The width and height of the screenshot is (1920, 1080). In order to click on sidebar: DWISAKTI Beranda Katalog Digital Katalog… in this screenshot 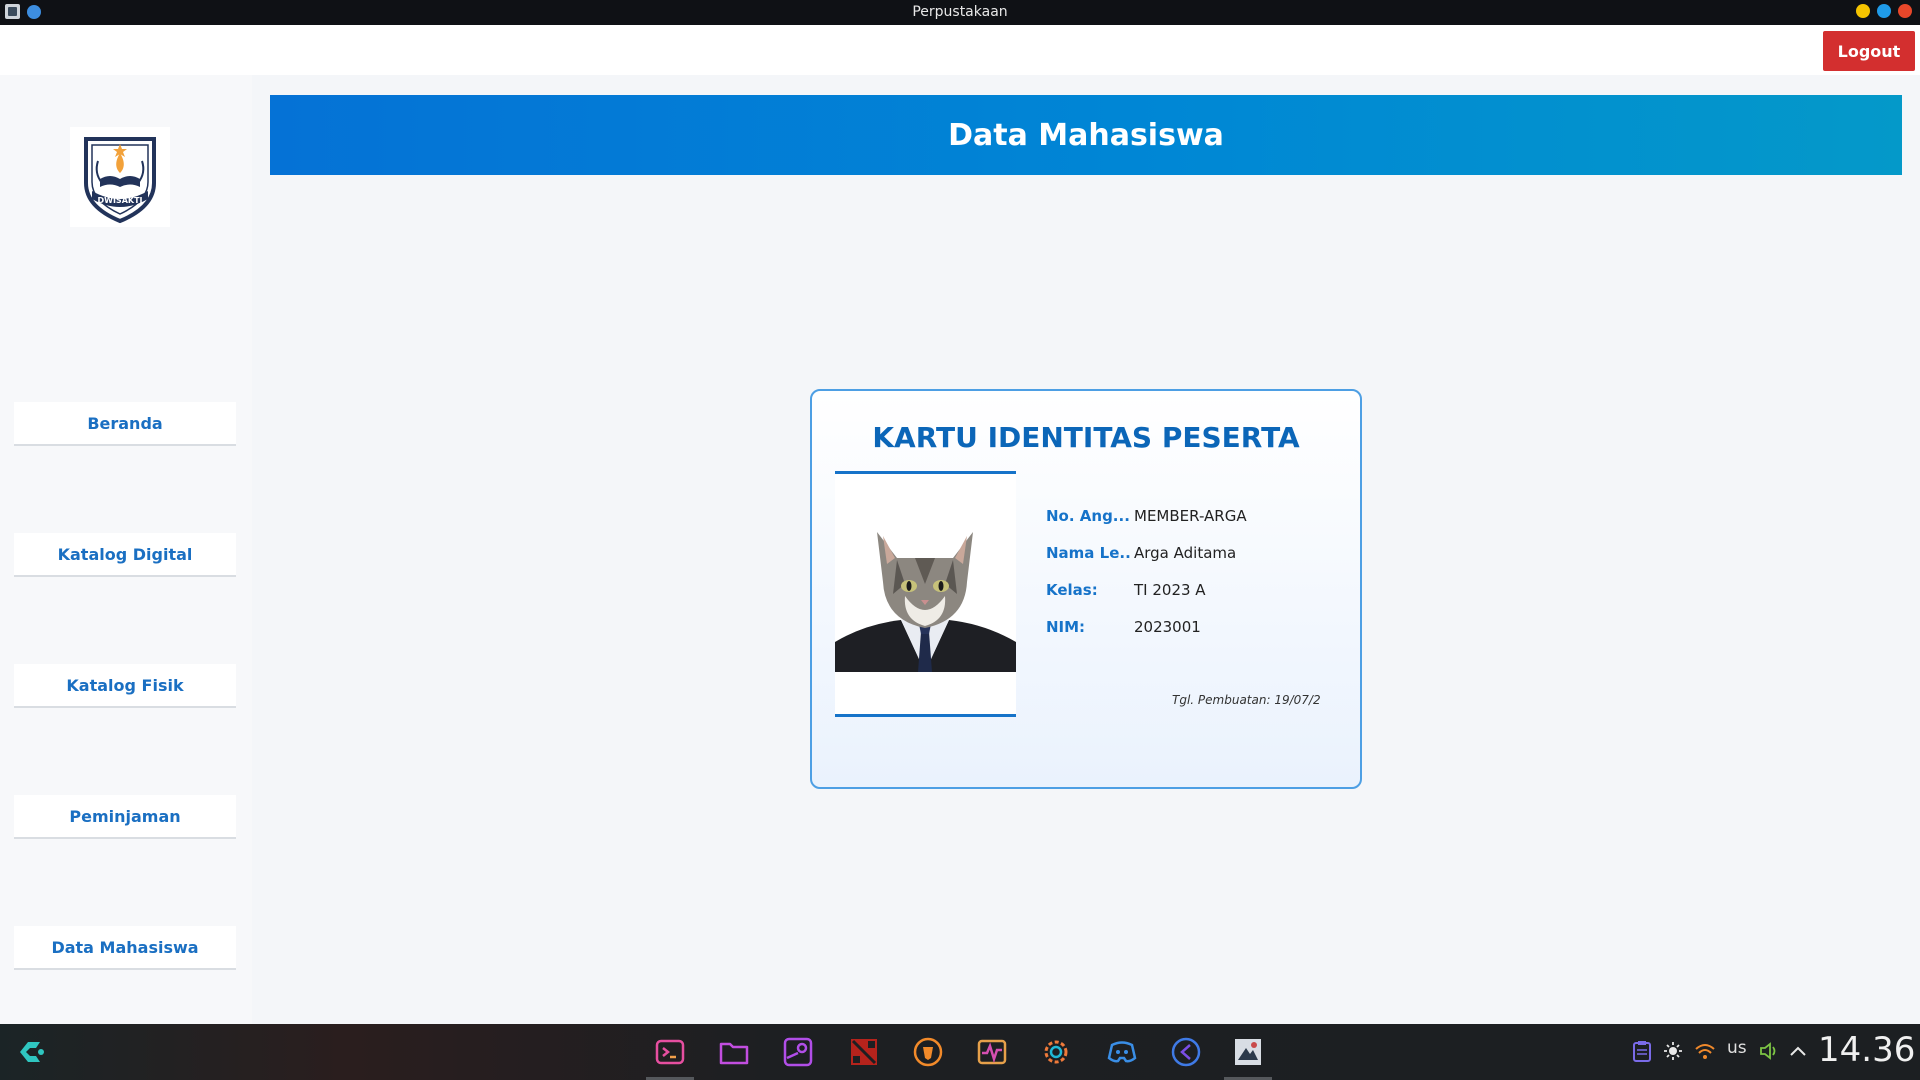, I will do `click(126, 549)`.